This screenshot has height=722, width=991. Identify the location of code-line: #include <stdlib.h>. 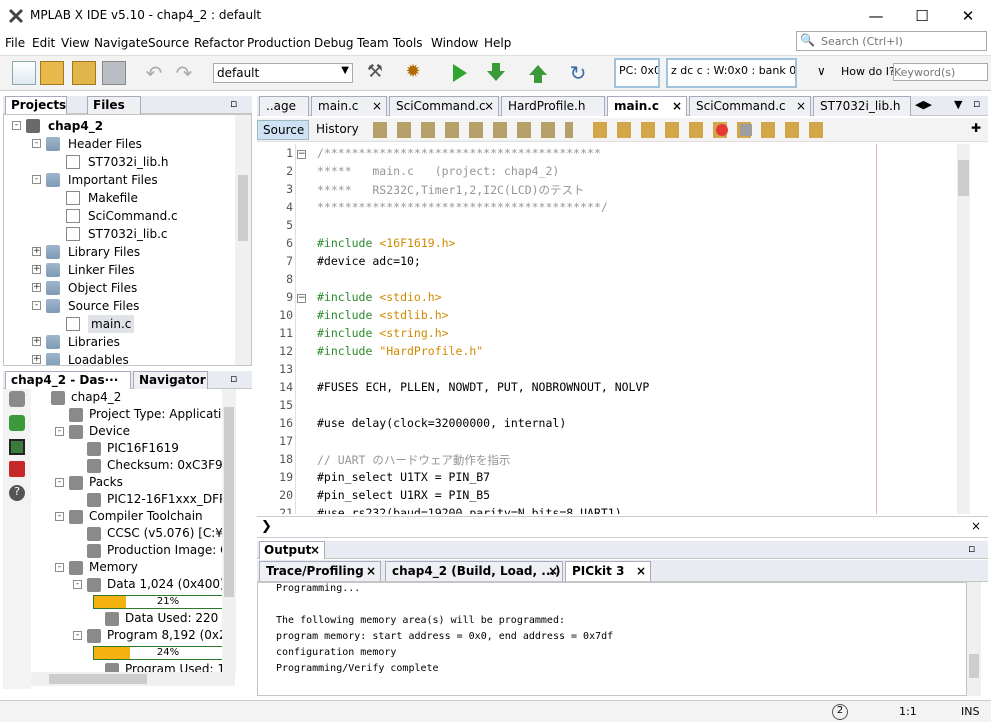
(383, 315).